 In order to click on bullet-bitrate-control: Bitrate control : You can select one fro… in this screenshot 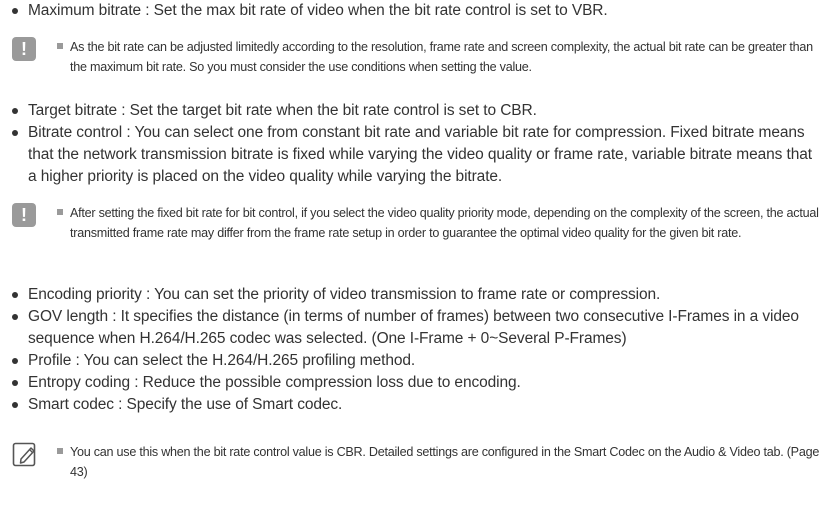, I will do `click(412, 155)`.